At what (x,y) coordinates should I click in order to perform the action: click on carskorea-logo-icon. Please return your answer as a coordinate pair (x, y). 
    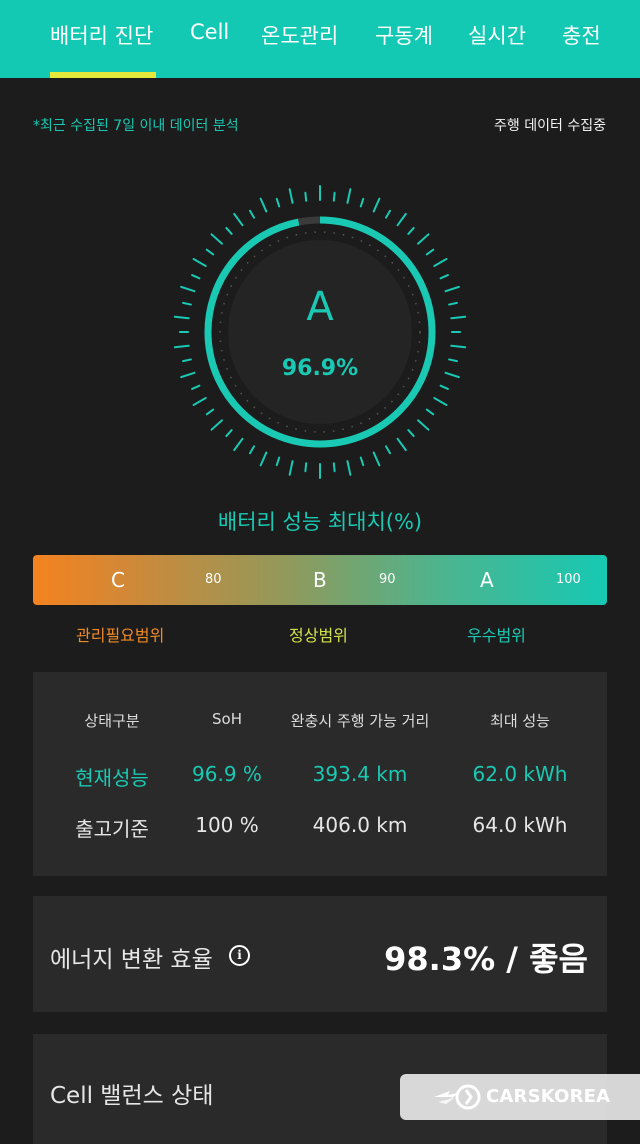
    Looking at the image, I should click on (457, 1097).